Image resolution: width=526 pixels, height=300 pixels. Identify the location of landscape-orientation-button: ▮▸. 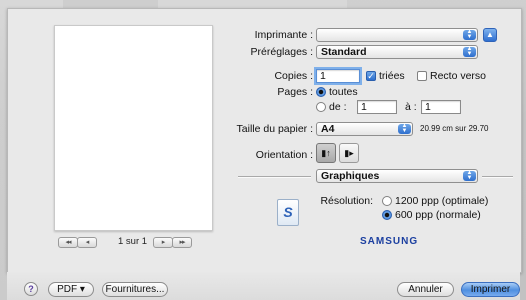
(349, 153).